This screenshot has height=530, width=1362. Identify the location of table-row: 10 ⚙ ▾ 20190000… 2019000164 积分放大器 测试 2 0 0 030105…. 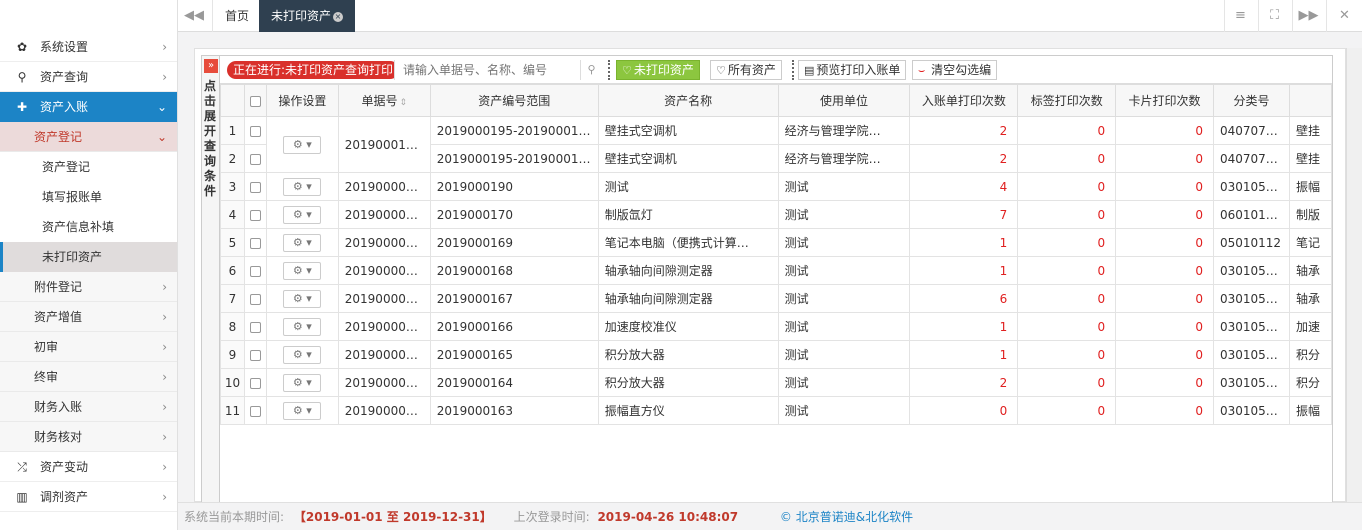
(776, 382).